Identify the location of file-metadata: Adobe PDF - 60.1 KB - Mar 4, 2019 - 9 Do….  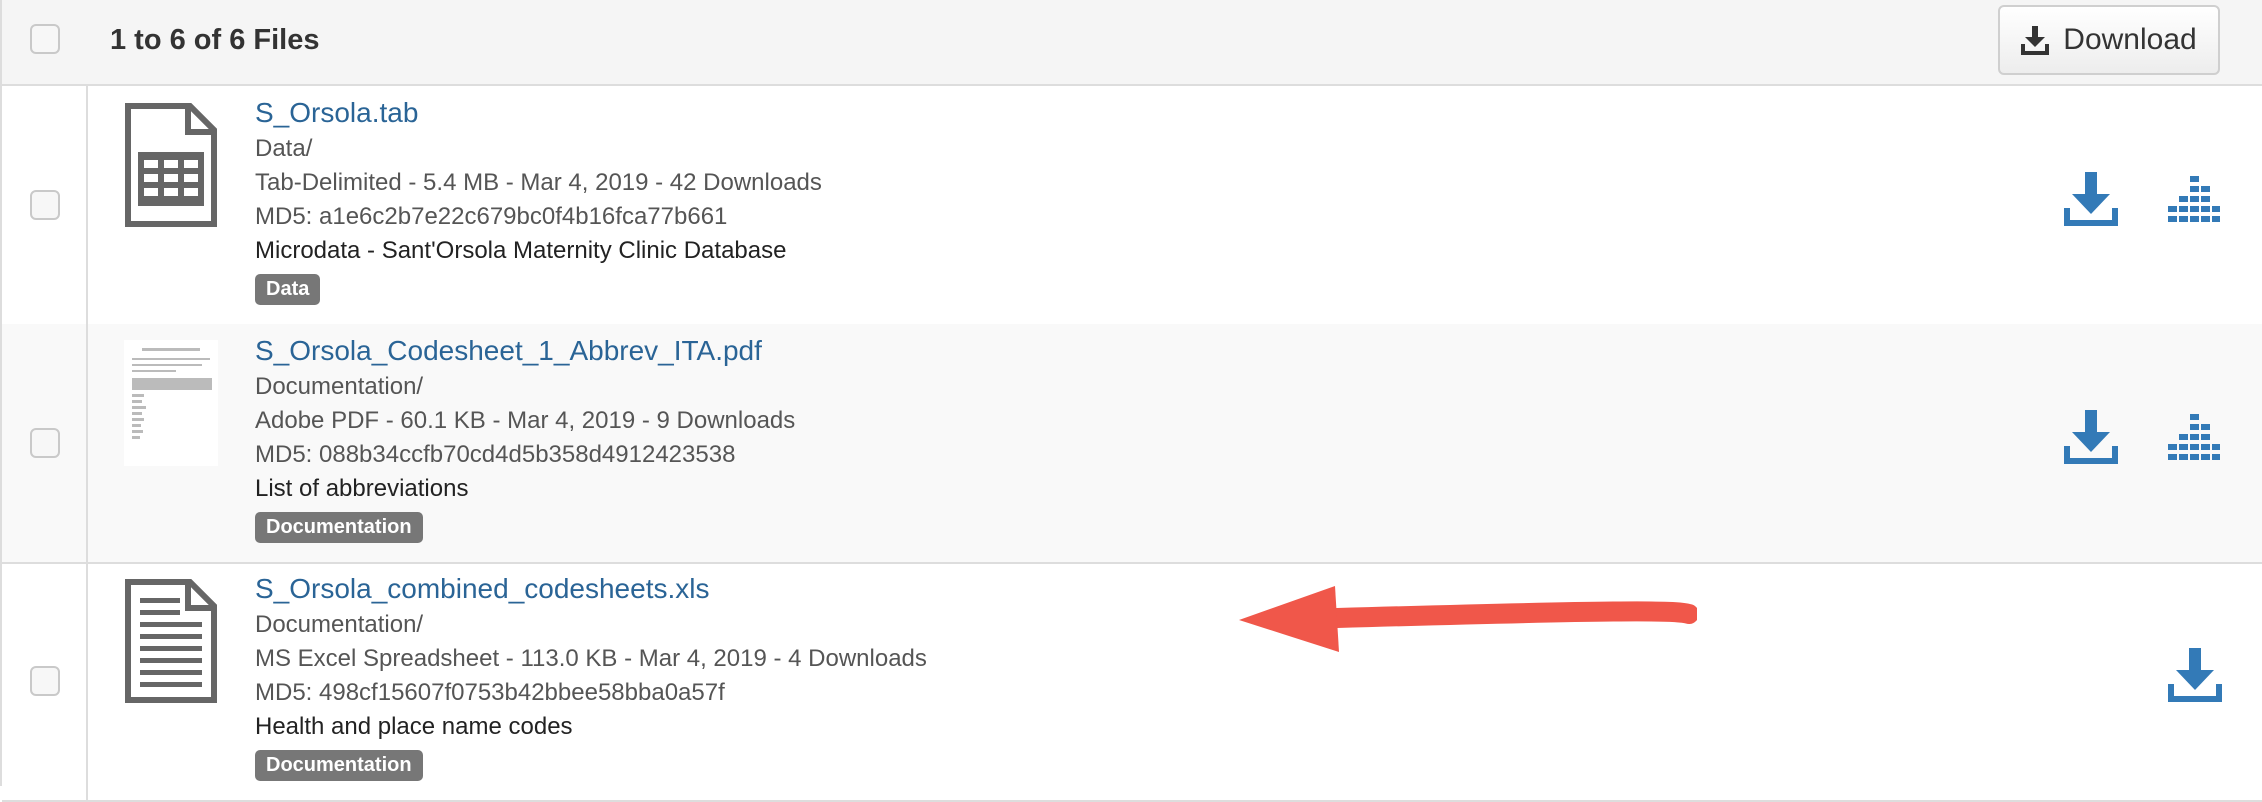
(525, 420).